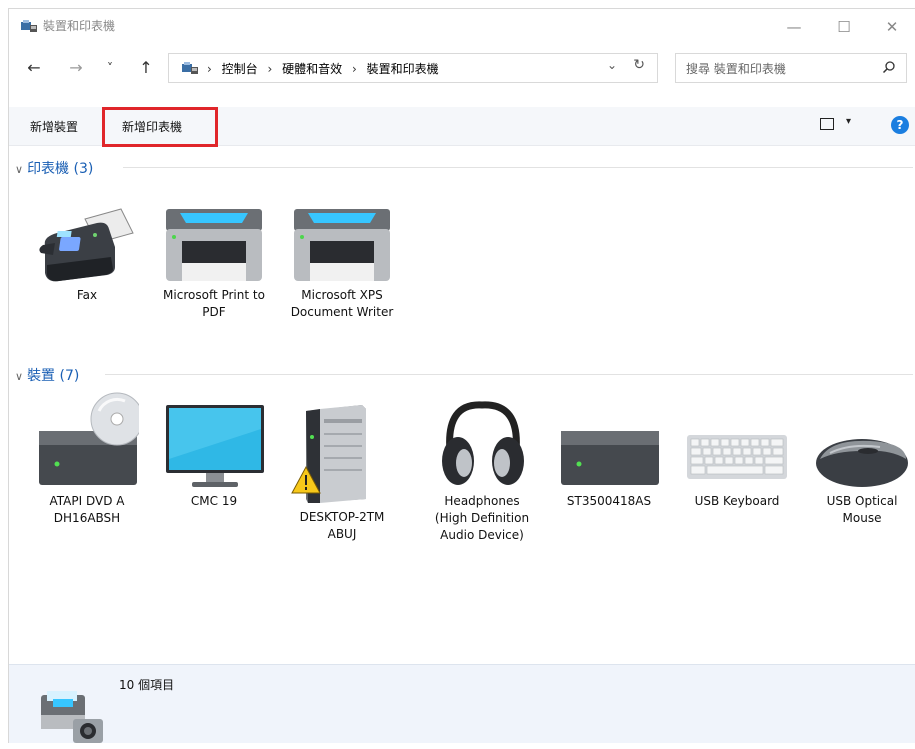  What do you see at coordinates (900, 125) in the screenshot?
I see `help-icon: ?` at bounding box center [900, 125].